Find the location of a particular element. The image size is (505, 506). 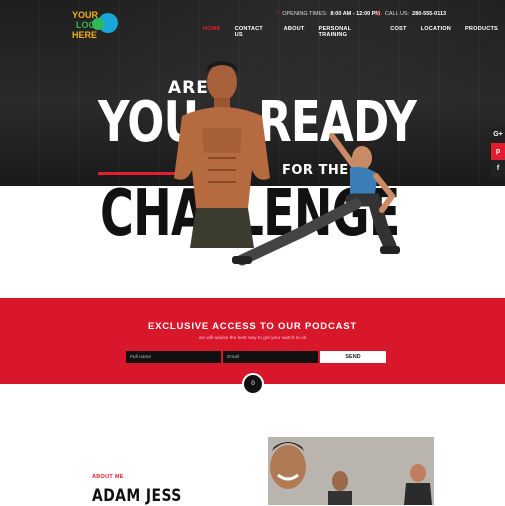

nav-about: ABOUT is located at coordinates (294, 32).